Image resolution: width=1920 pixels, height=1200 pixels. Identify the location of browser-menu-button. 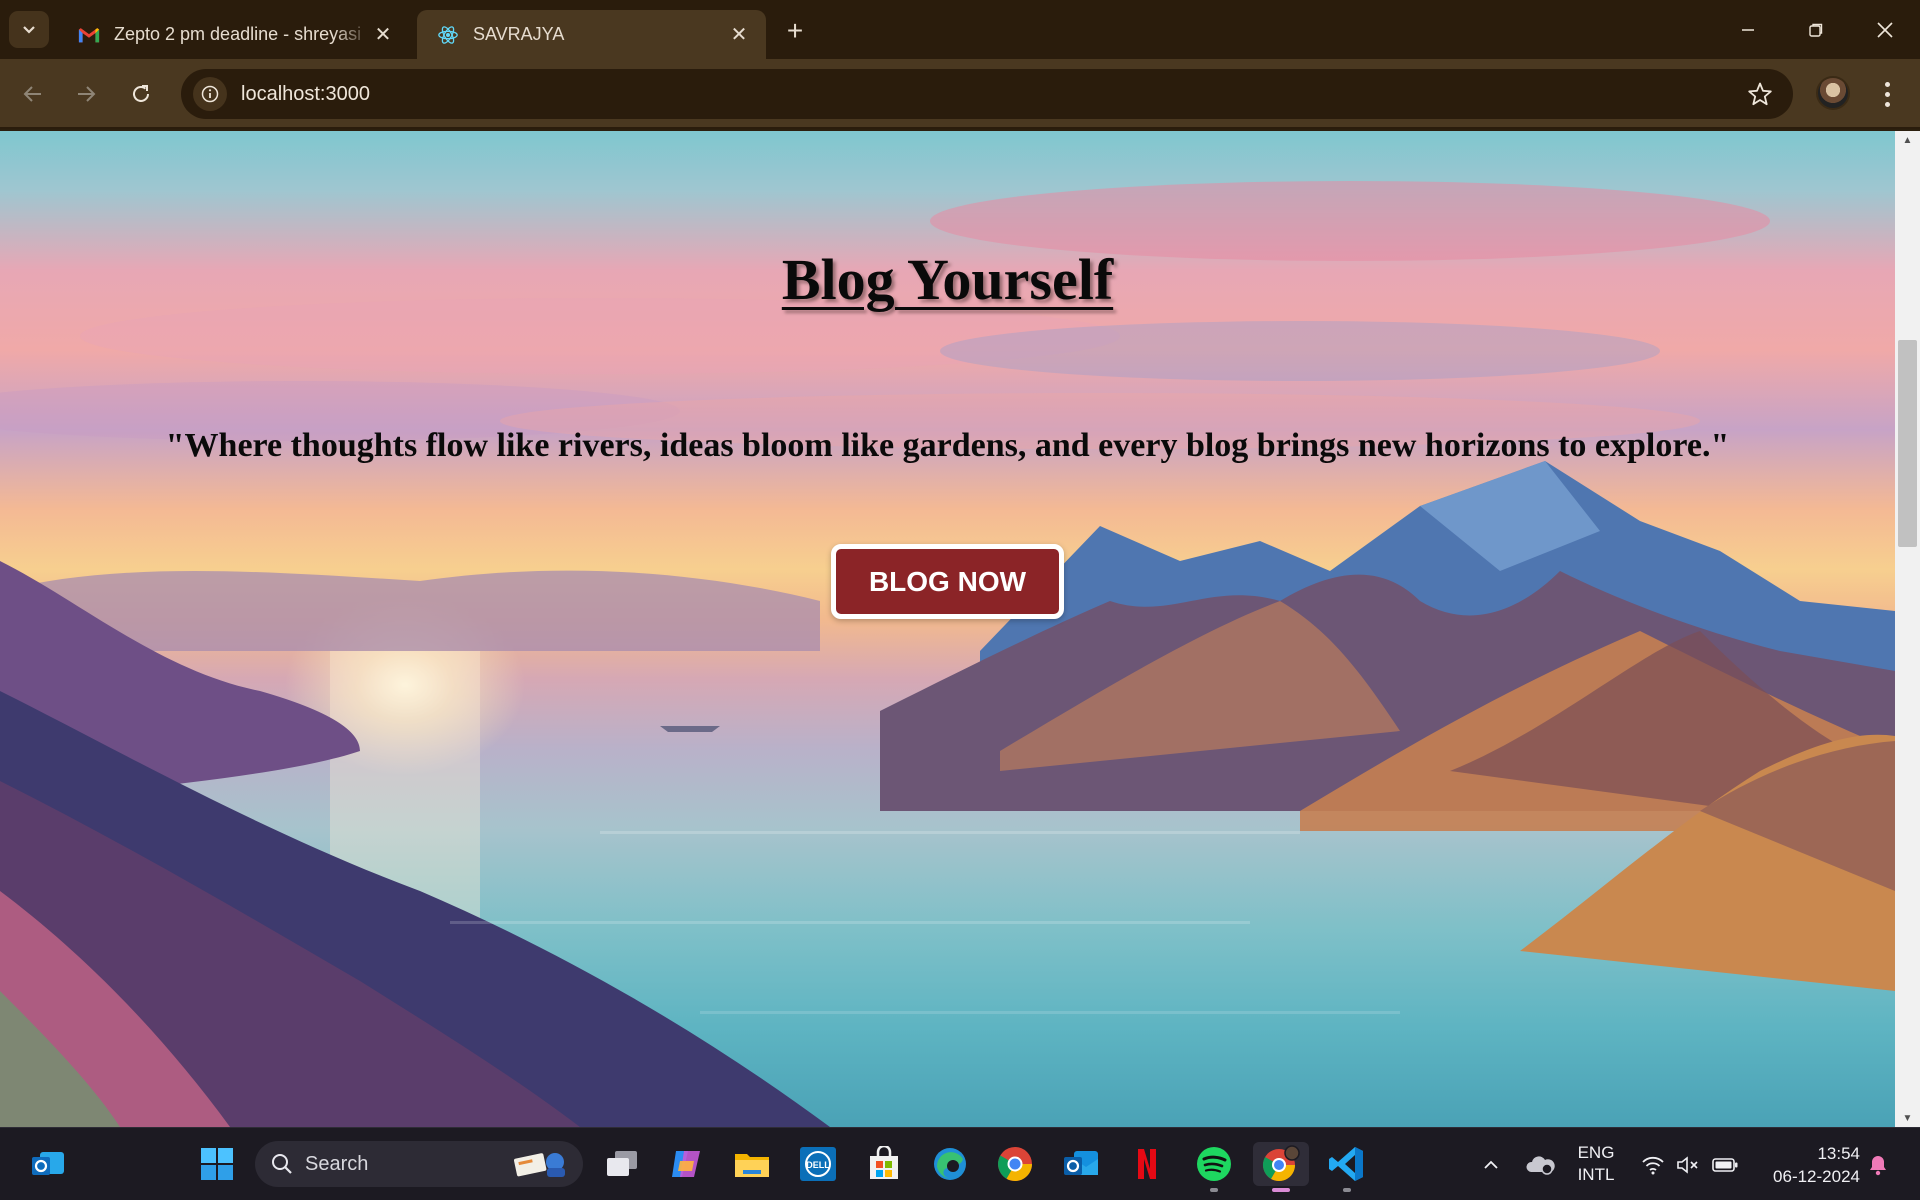
(1887, 94).